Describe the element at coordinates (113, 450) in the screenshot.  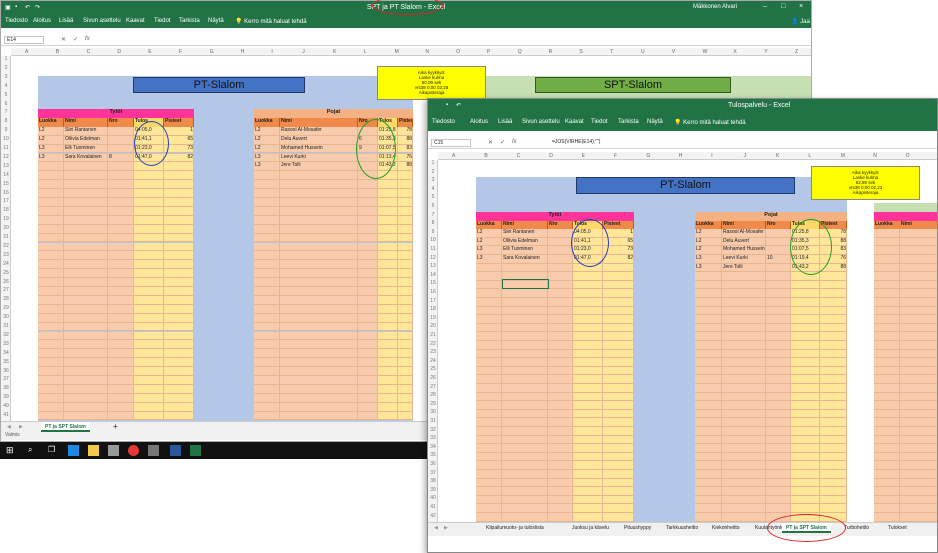
I see `store-icon` at that location.